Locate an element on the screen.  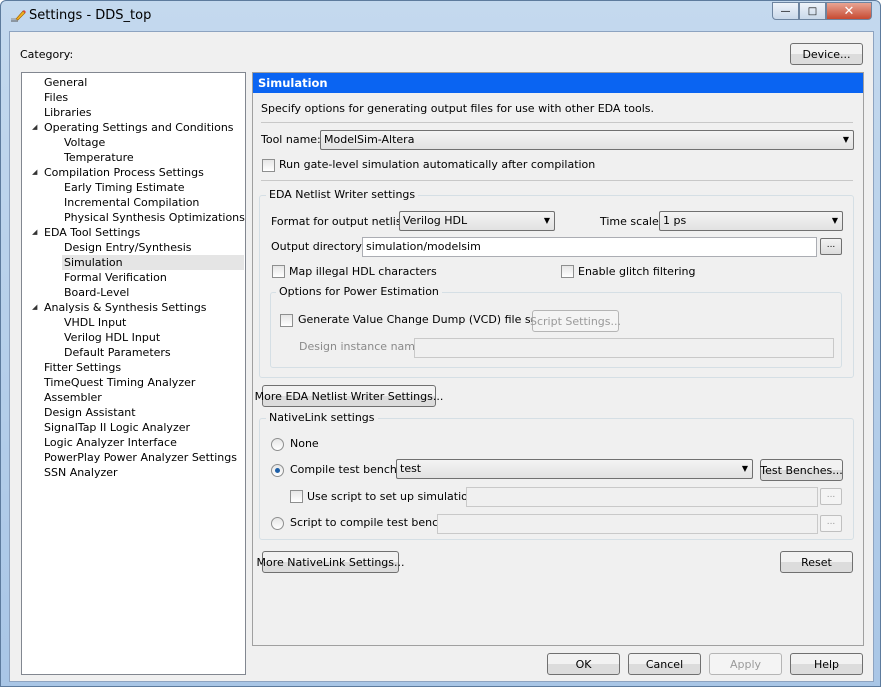
time-scale-value: 1 ps is located at coordinates (675, 220).